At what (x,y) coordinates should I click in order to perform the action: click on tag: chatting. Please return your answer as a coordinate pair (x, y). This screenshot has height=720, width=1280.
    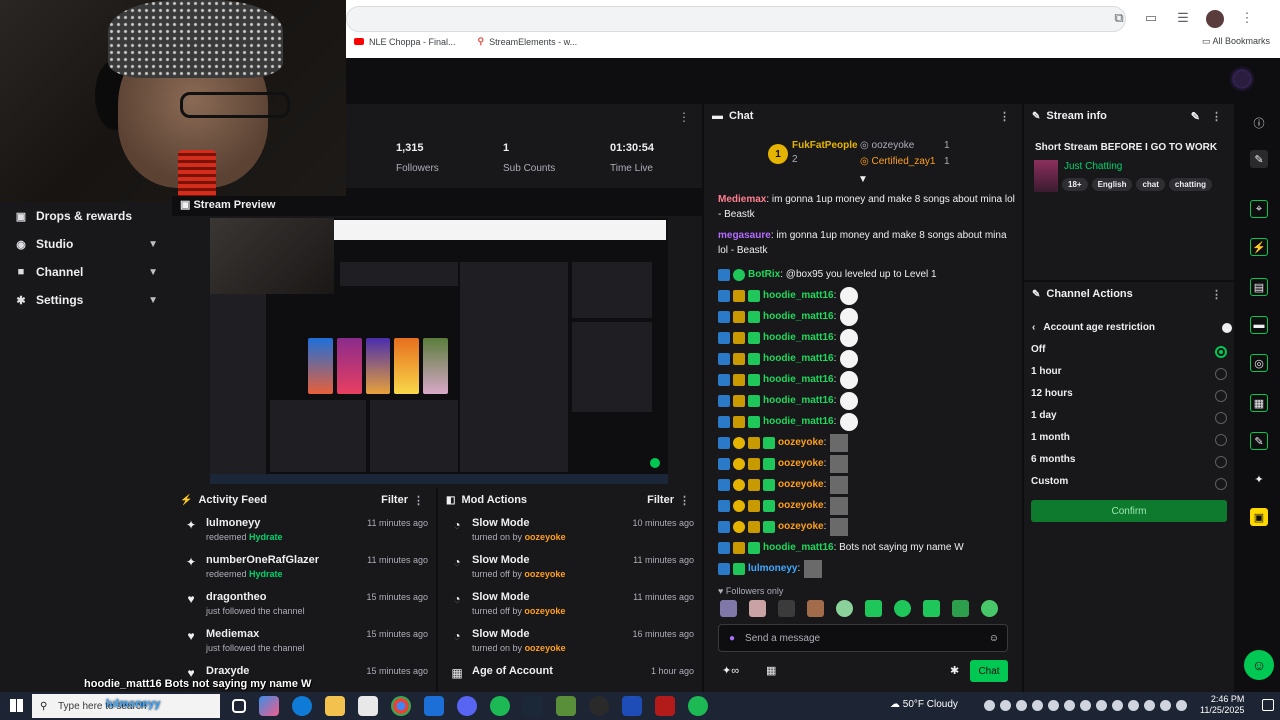
    Looking at the image, I should click on (1190, 184).